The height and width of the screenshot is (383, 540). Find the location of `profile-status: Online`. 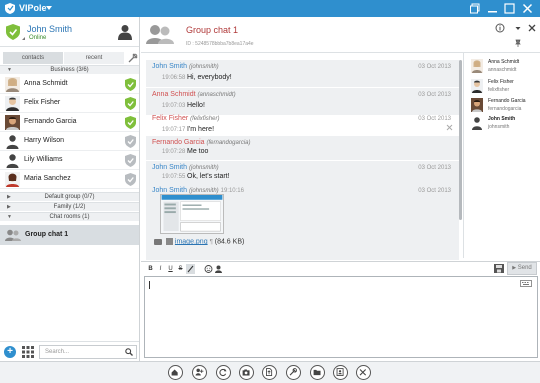

profile-status: Online is located at coordinates (38, 38).